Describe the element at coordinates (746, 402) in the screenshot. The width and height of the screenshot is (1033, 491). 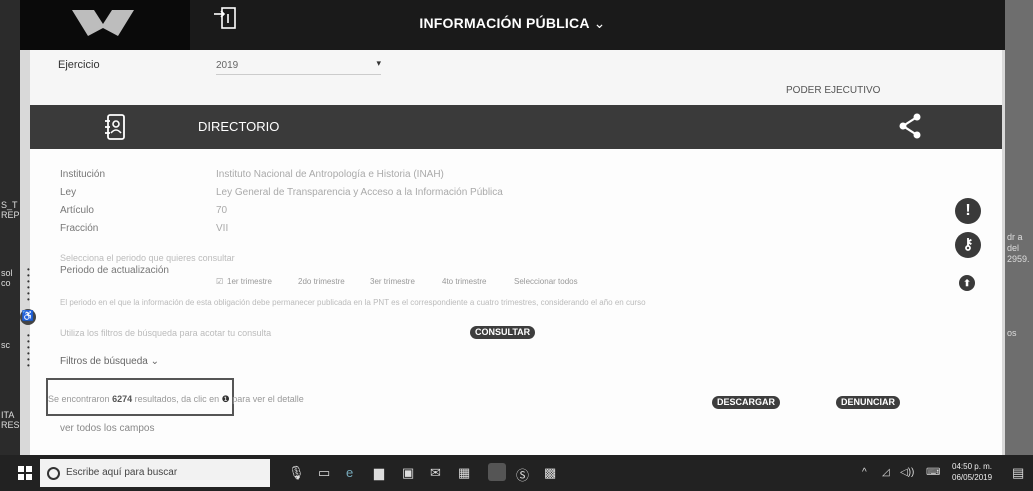
I see `descargar-button: DESCARGAR` at that location.